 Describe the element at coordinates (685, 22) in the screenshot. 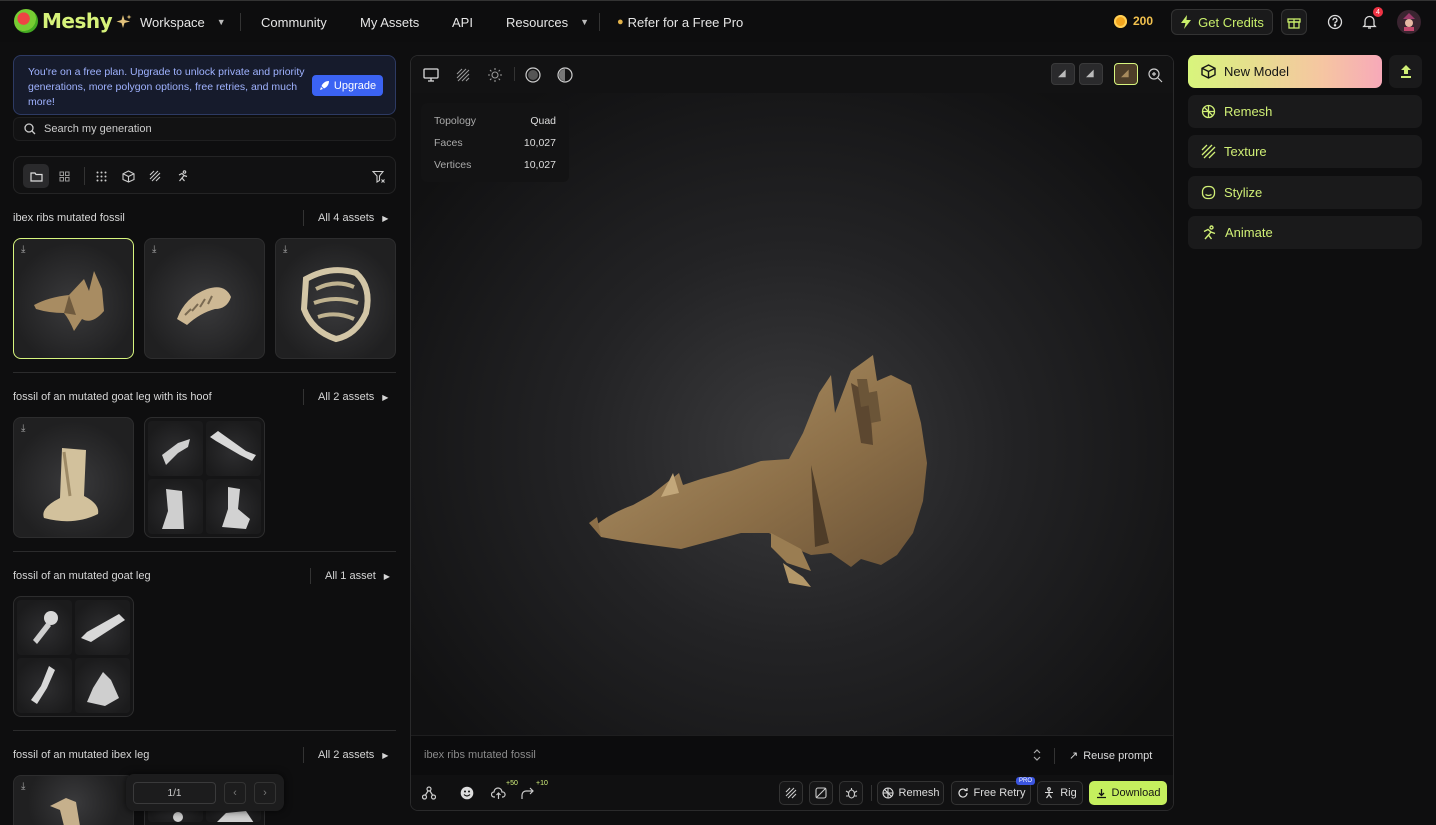

I see `nav-refer-label: Refer for a Free Pro` at that location.